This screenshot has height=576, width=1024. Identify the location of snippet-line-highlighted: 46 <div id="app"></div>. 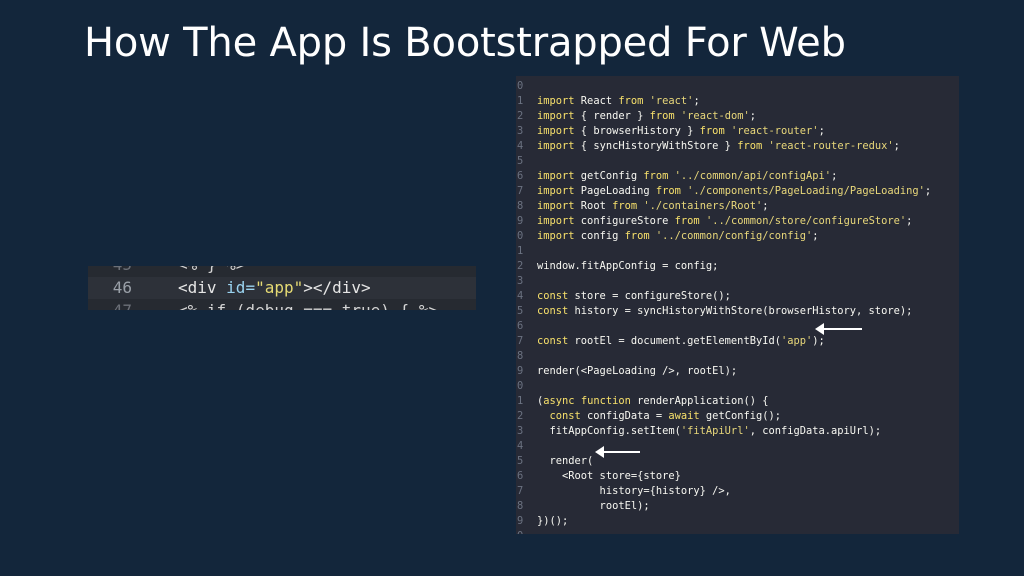
(282, 288).